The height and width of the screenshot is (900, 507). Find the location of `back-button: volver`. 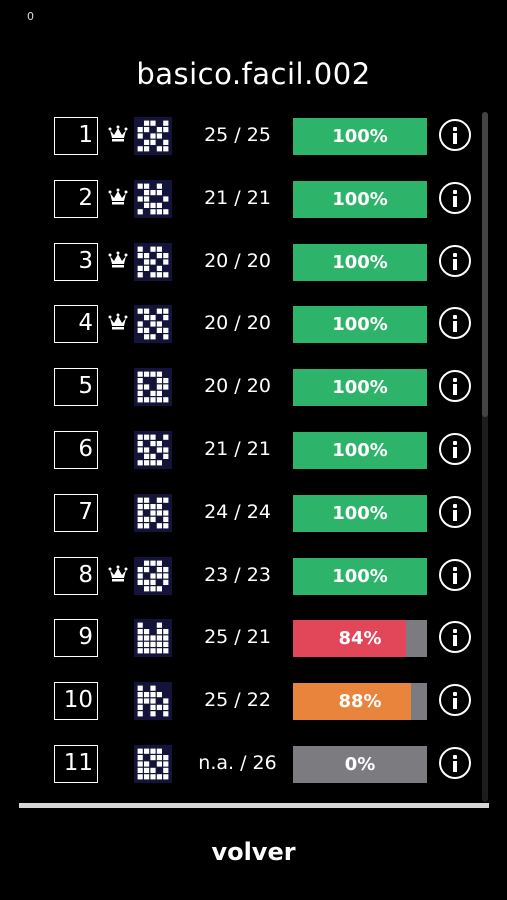

back-button: volver is located at coordinates (253, 852).